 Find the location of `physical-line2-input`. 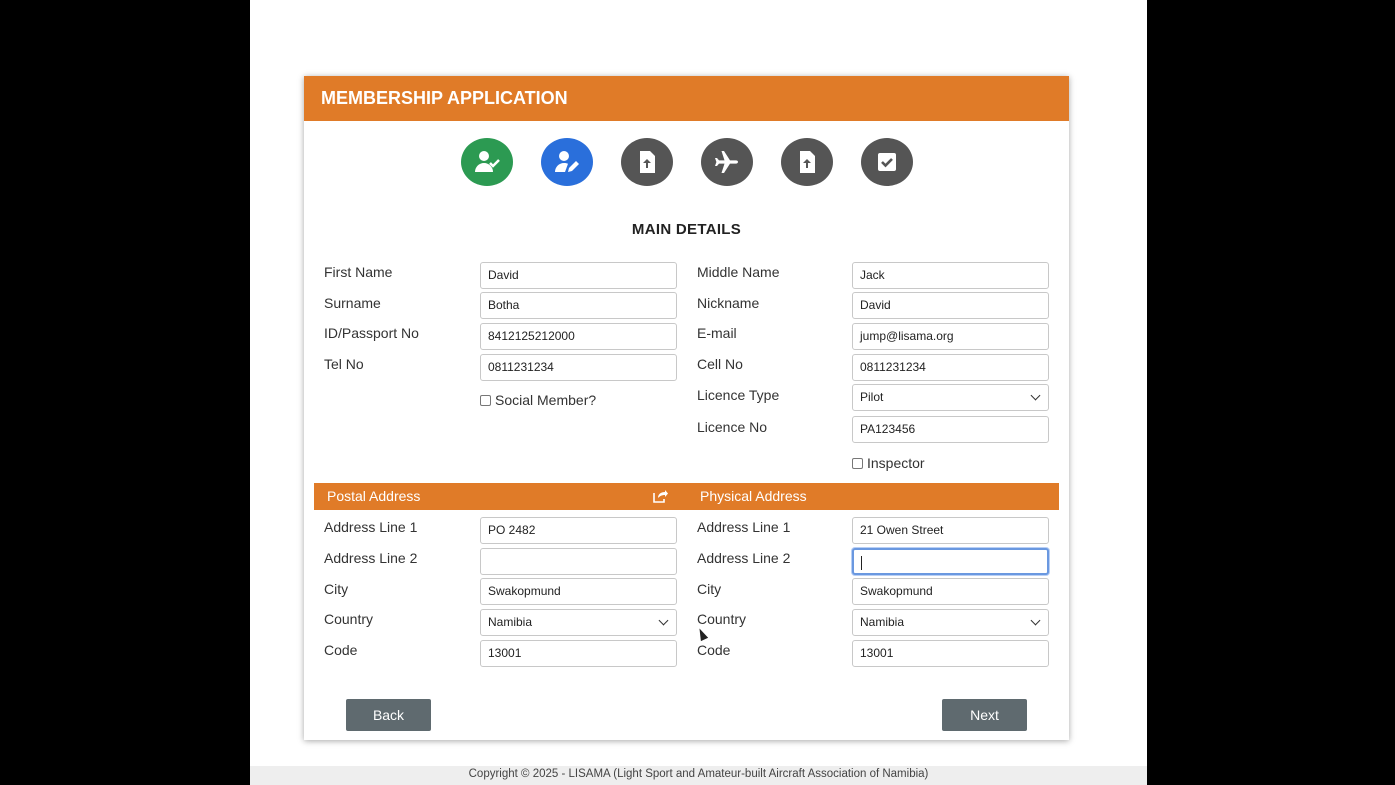

physical-line2-input is located at coordinates (950, 561).